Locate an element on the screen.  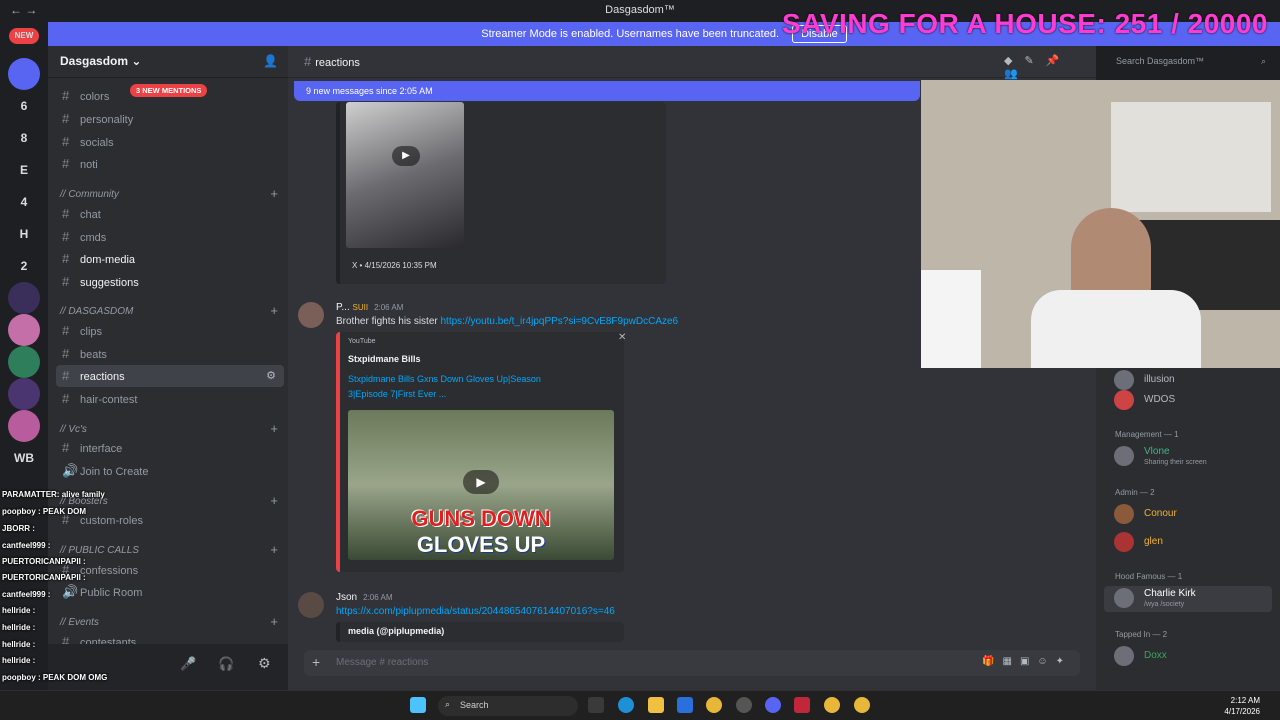
embed-provider: YouTube is located at coordinates (362, 341).